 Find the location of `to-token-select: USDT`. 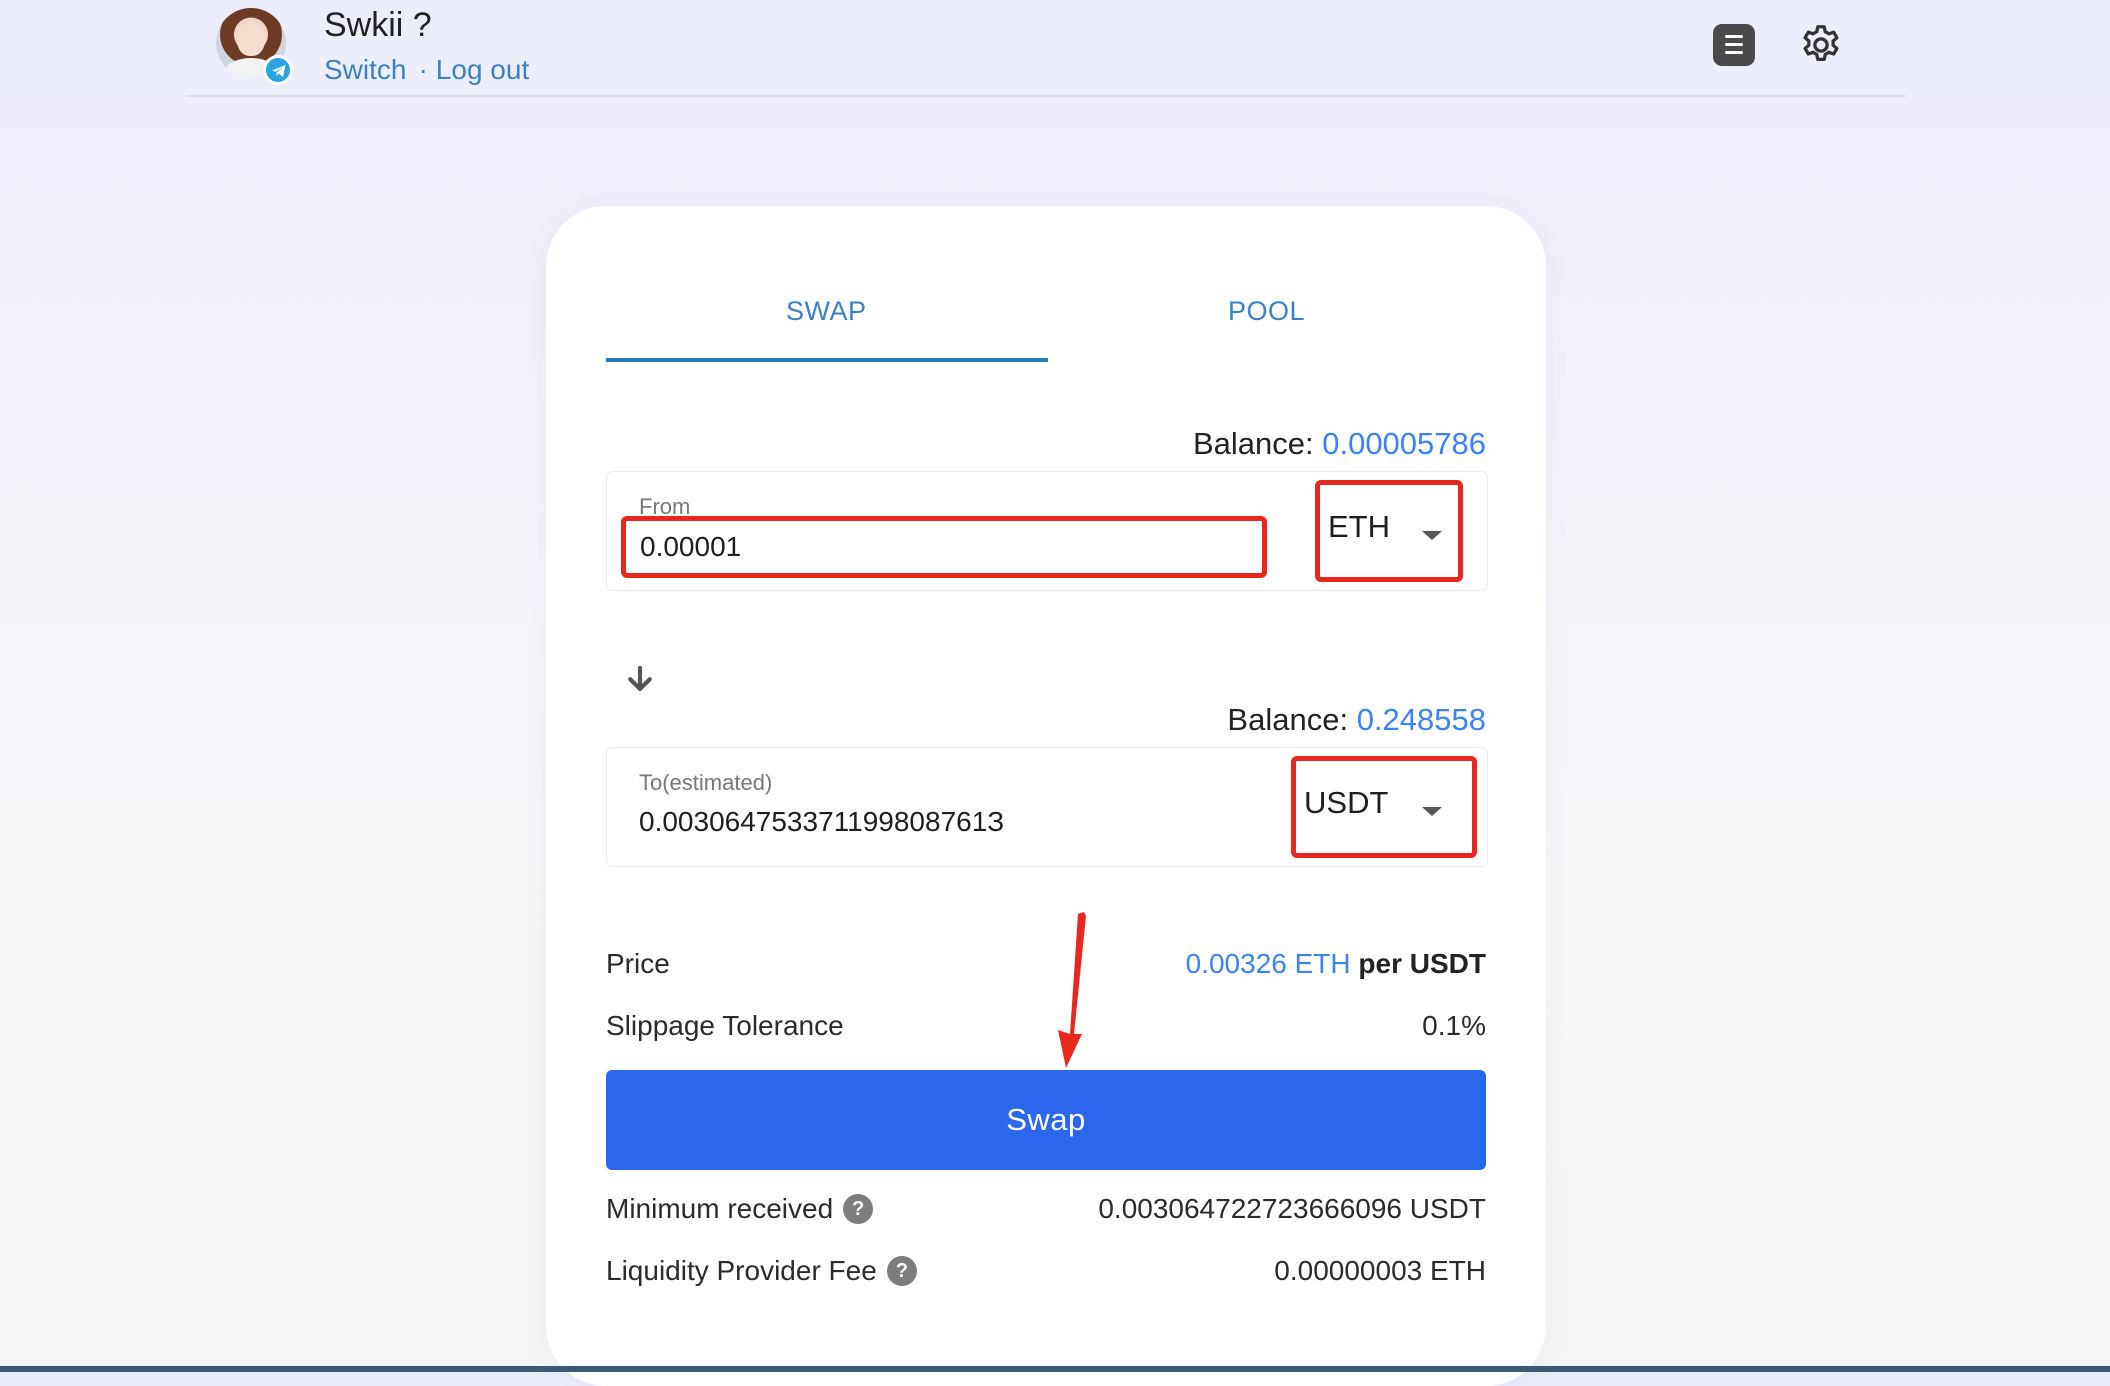

to-token-select: USDT is located at coordinates (1384, 807).